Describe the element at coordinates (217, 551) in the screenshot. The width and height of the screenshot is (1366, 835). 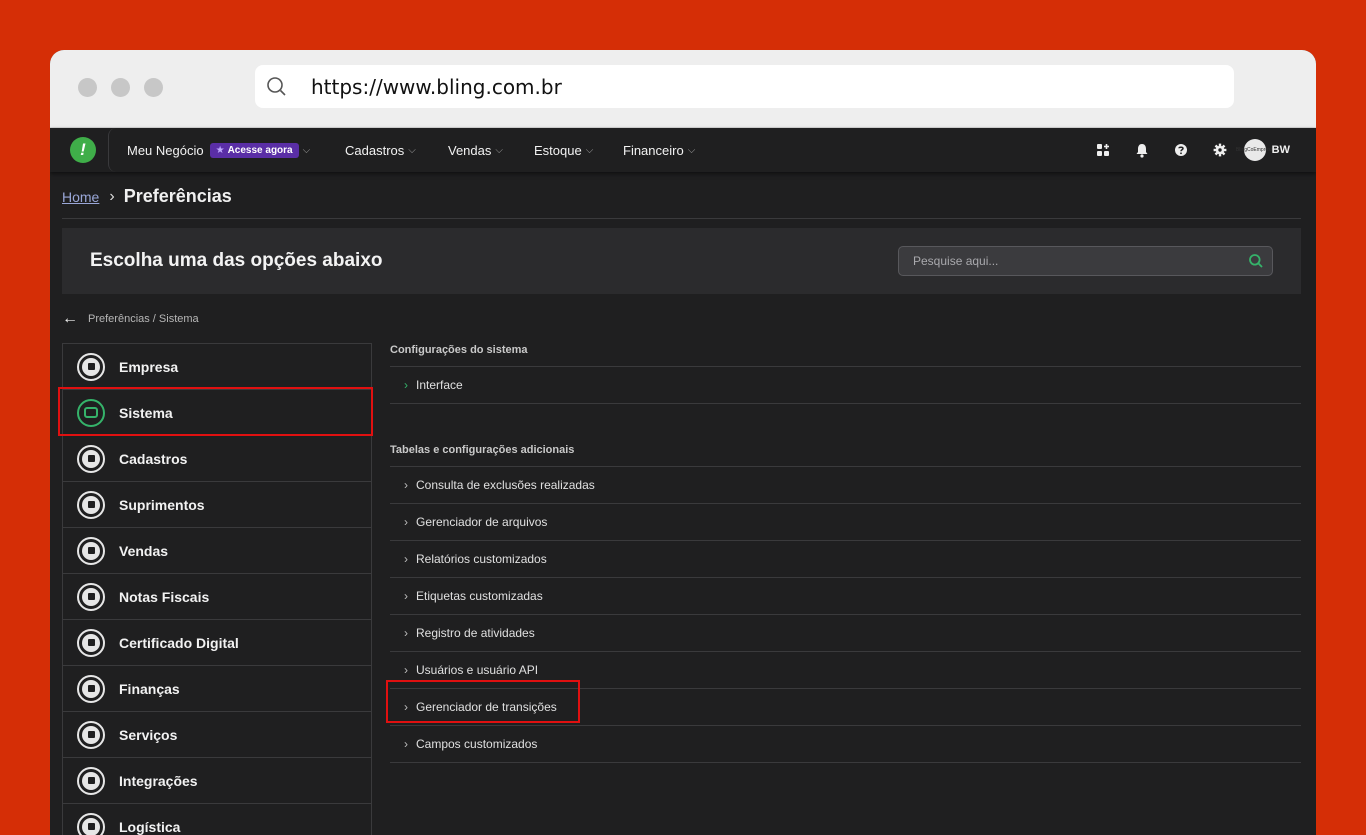
I see `sidebar-item-vendas: Vendas` at that location.